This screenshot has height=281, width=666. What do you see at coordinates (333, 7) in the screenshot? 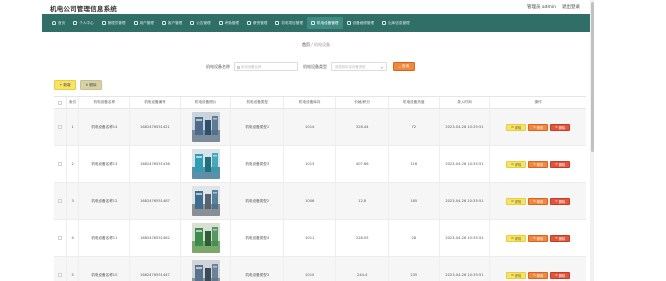
I see `top-bar: 机电公司管理信息系统 管理员 admin 退出登录` at bounding box center [333, 7].